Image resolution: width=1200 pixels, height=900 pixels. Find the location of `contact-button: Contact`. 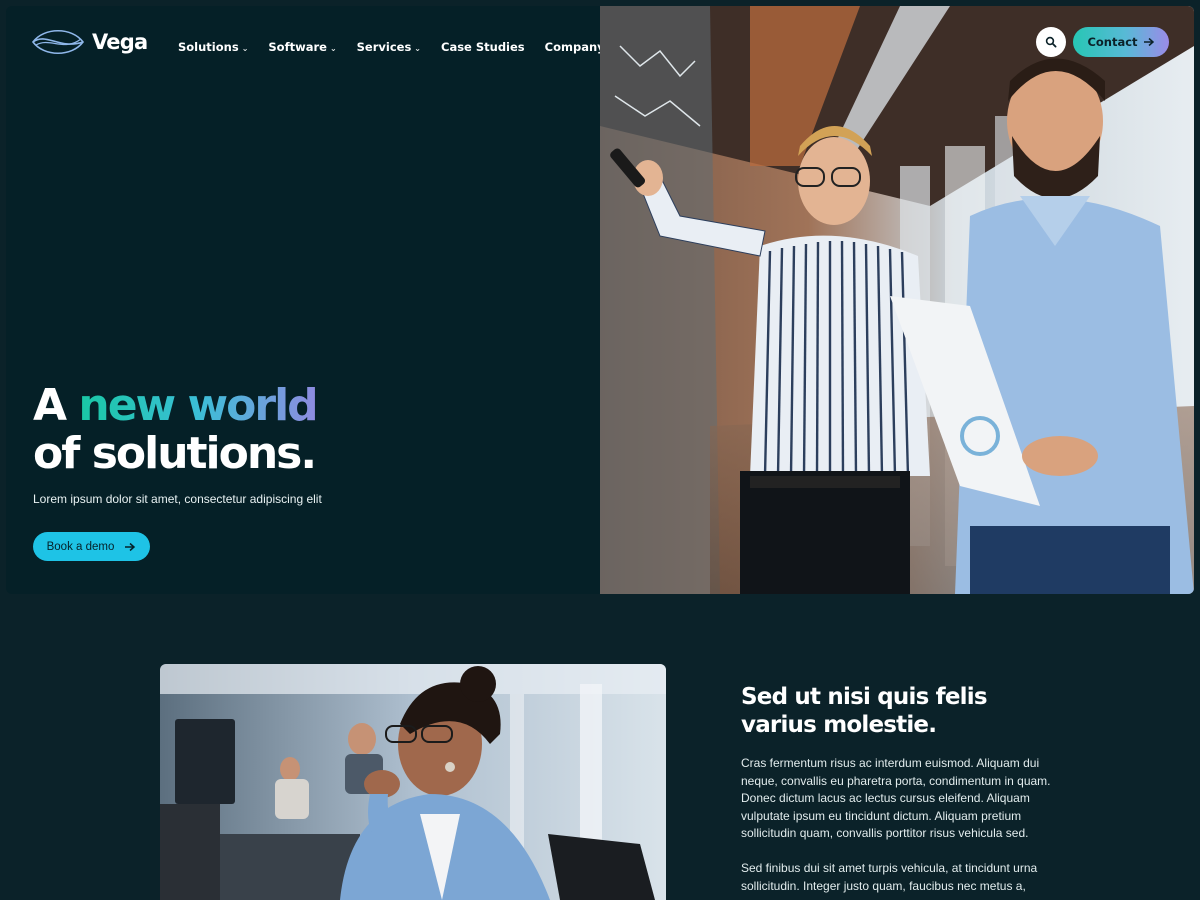

contact-button: Contact is located at coordinates (1121, 42).